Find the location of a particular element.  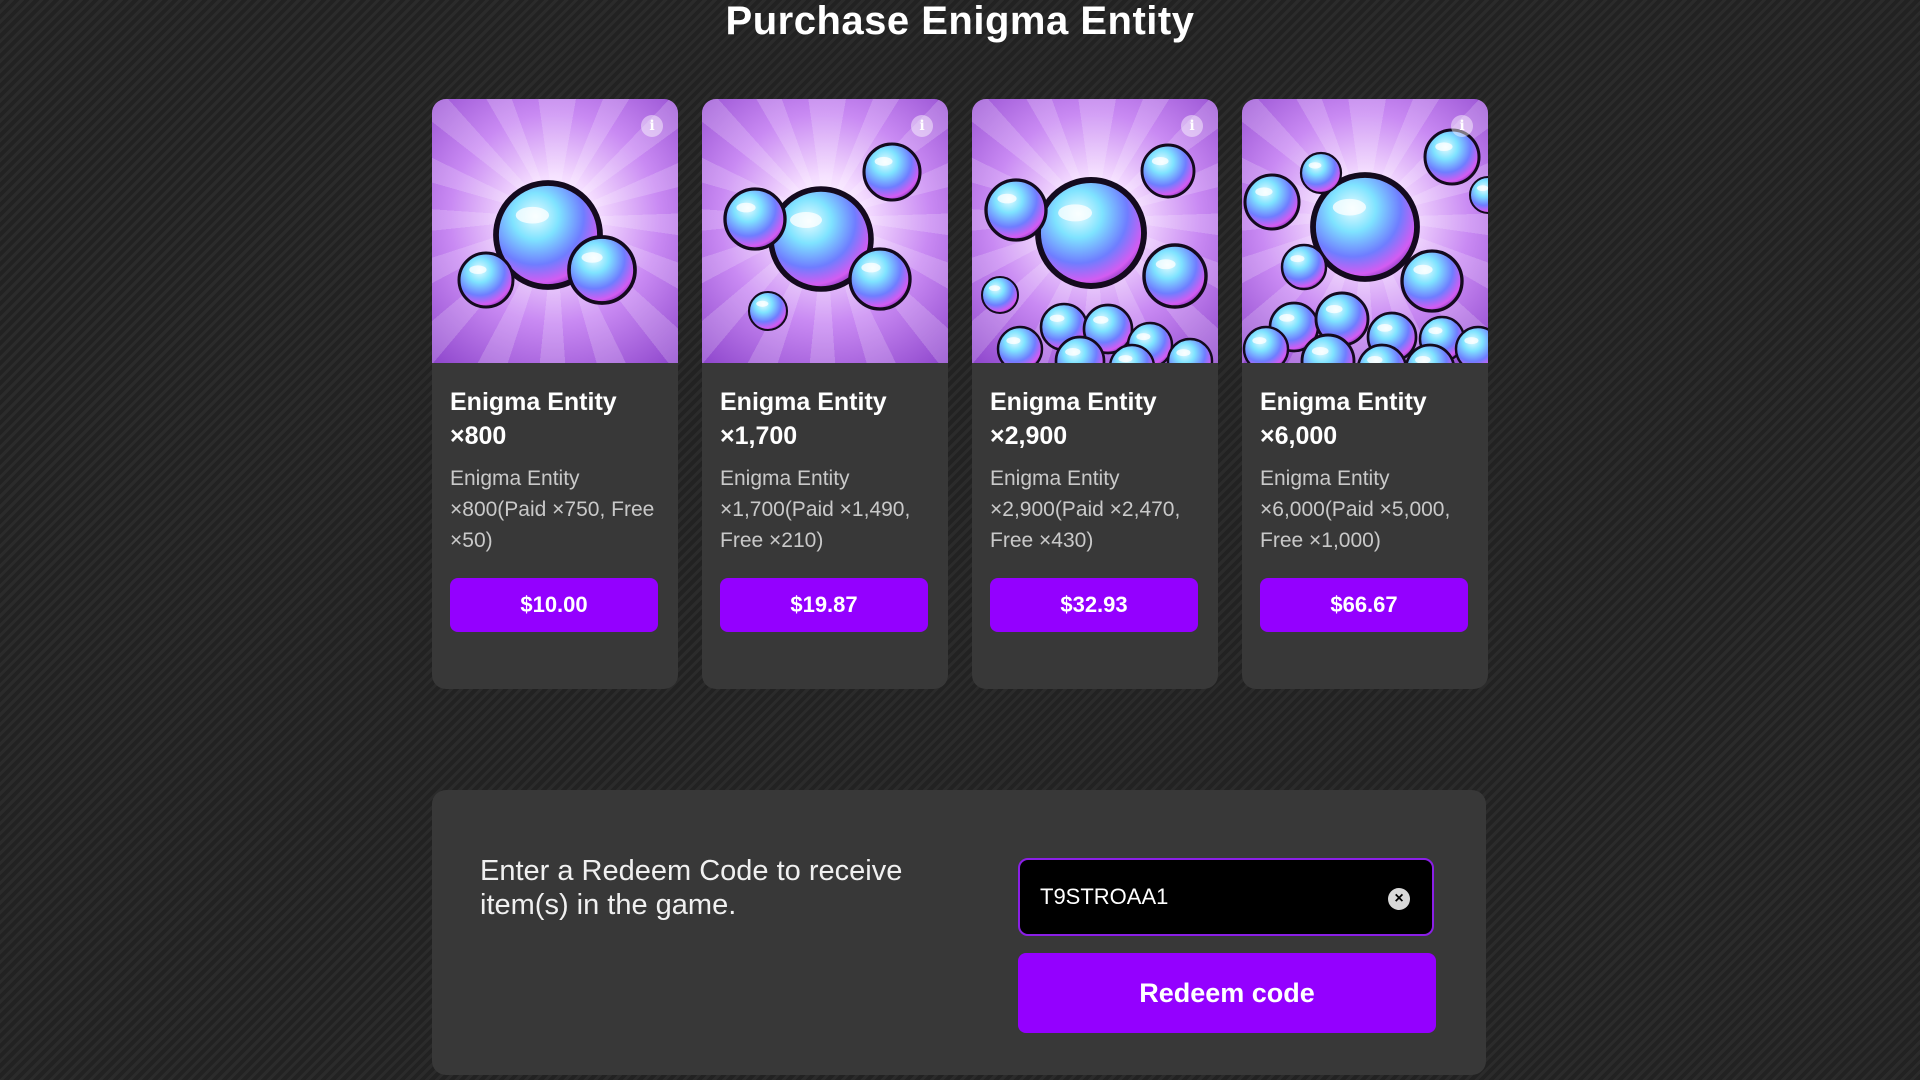

product-name: Enigma Entity ×2,900 is located at coordinates (1073, 419).